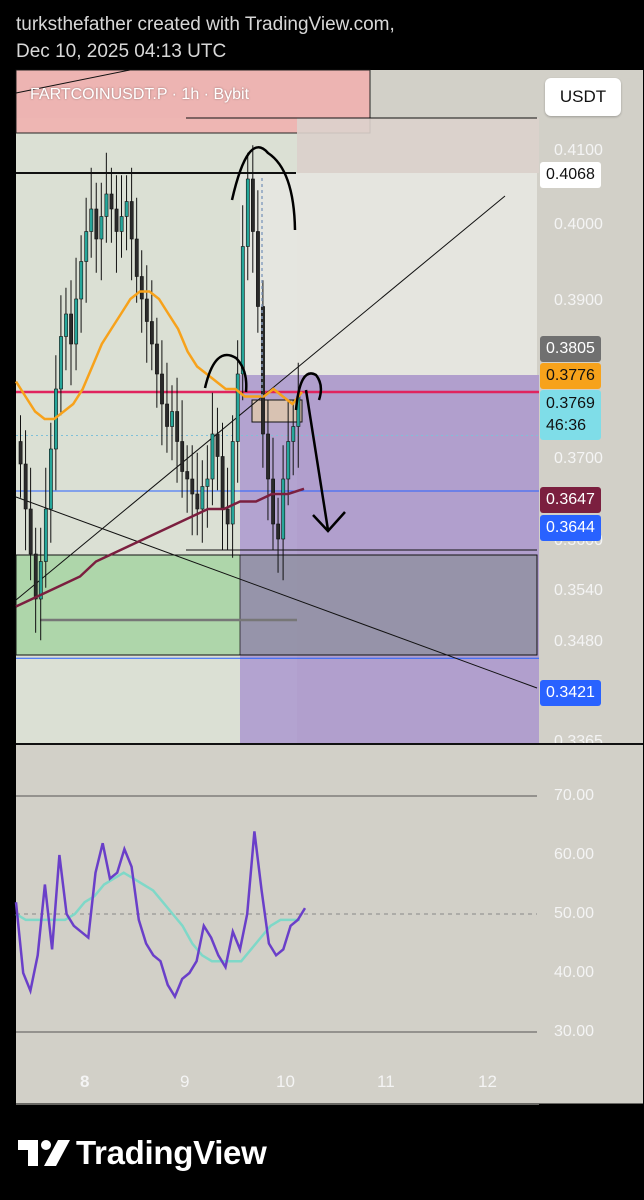 The width and height of the screenshot is (644, 1200). Describe the element at coordinates (171, 1152) in the screenshot. I see `brand-name: TradingView` at that location.